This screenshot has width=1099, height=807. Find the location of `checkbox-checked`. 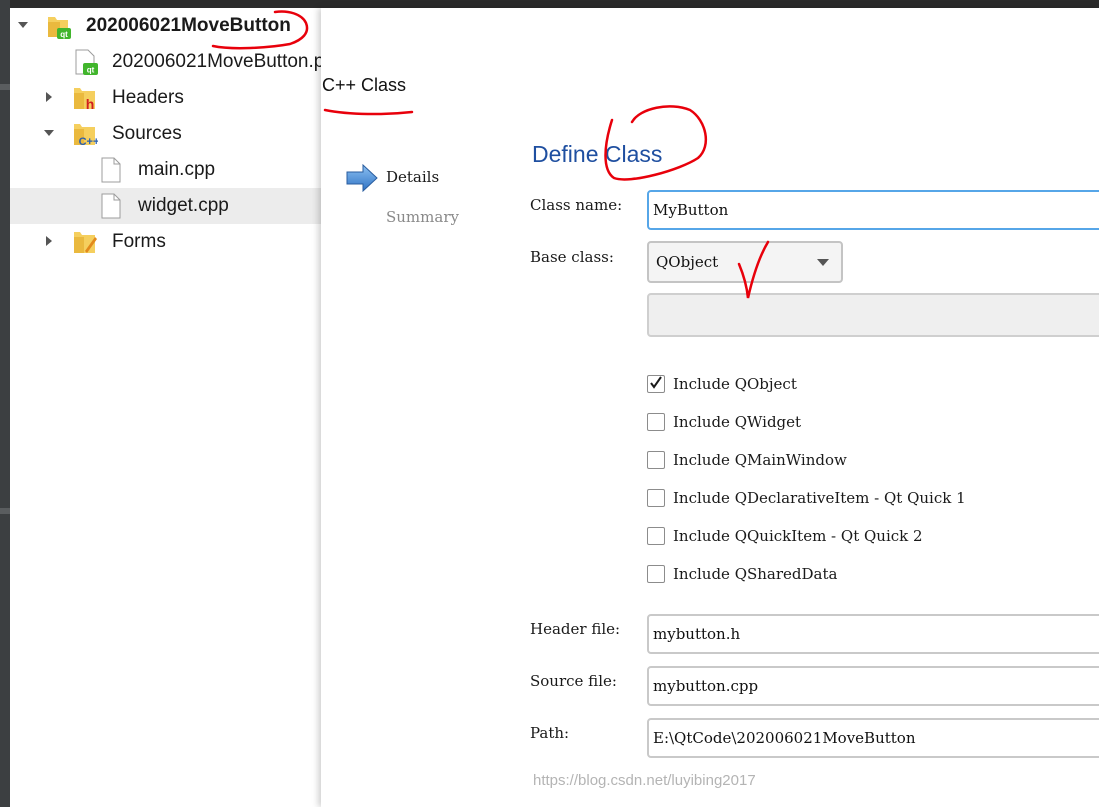

checkbox-checked is located at coordinates (656, 384).